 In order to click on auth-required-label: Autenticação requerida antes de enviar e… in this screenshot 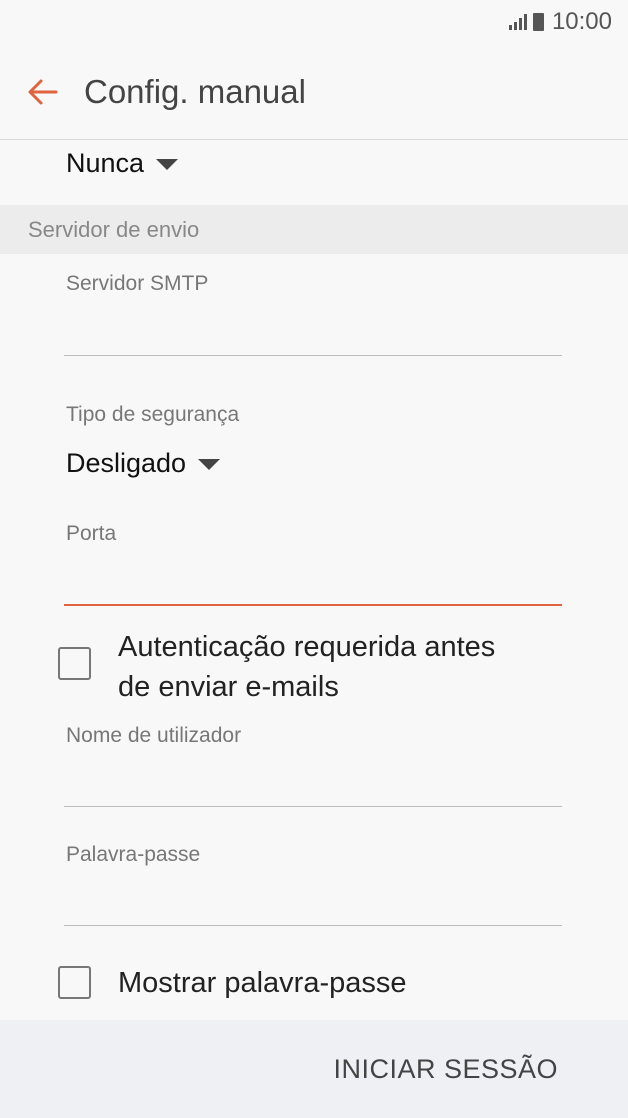, I will do `click(306, 667)`.